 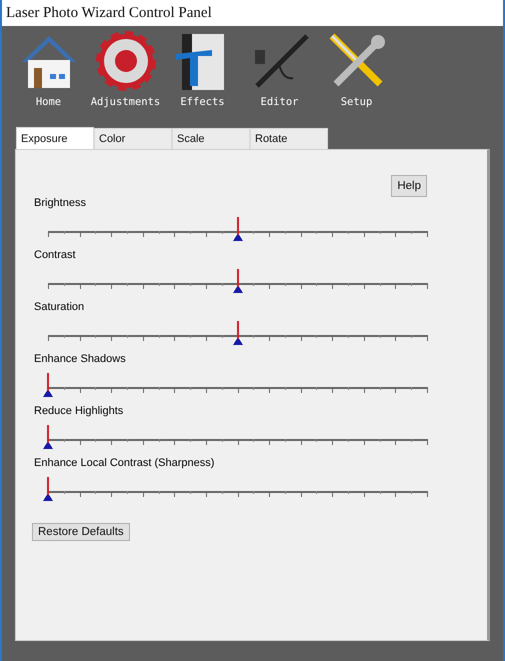 What do you see at coordinates (124, 464) in the screenshot?
I see `slider-label: Enhance Local Contrast (Sharpness)` at bounding box center [124, 464].